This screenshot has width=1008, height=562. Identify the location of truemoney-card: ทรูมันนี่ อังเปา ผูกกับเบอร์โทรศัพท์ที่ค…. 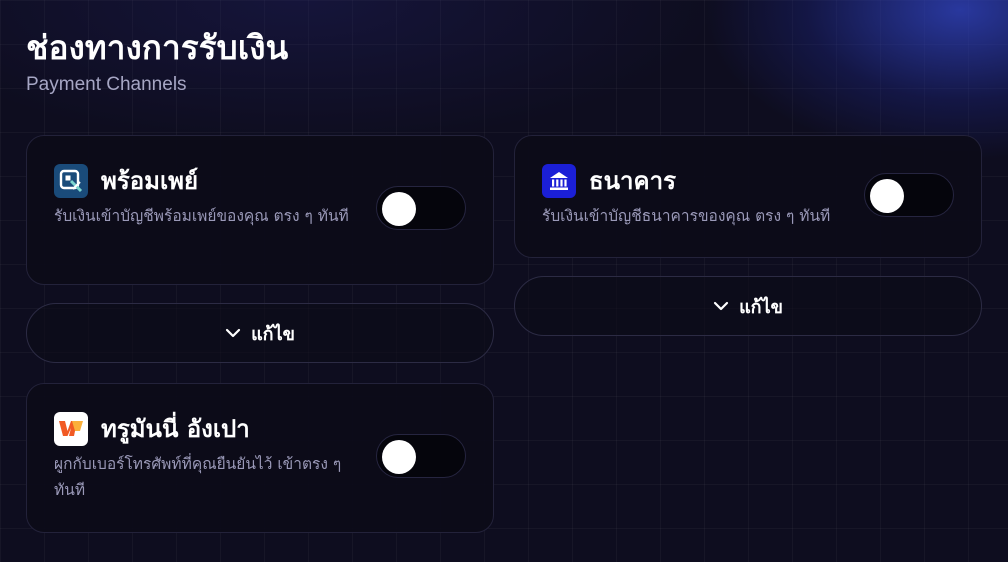
(260, 458).